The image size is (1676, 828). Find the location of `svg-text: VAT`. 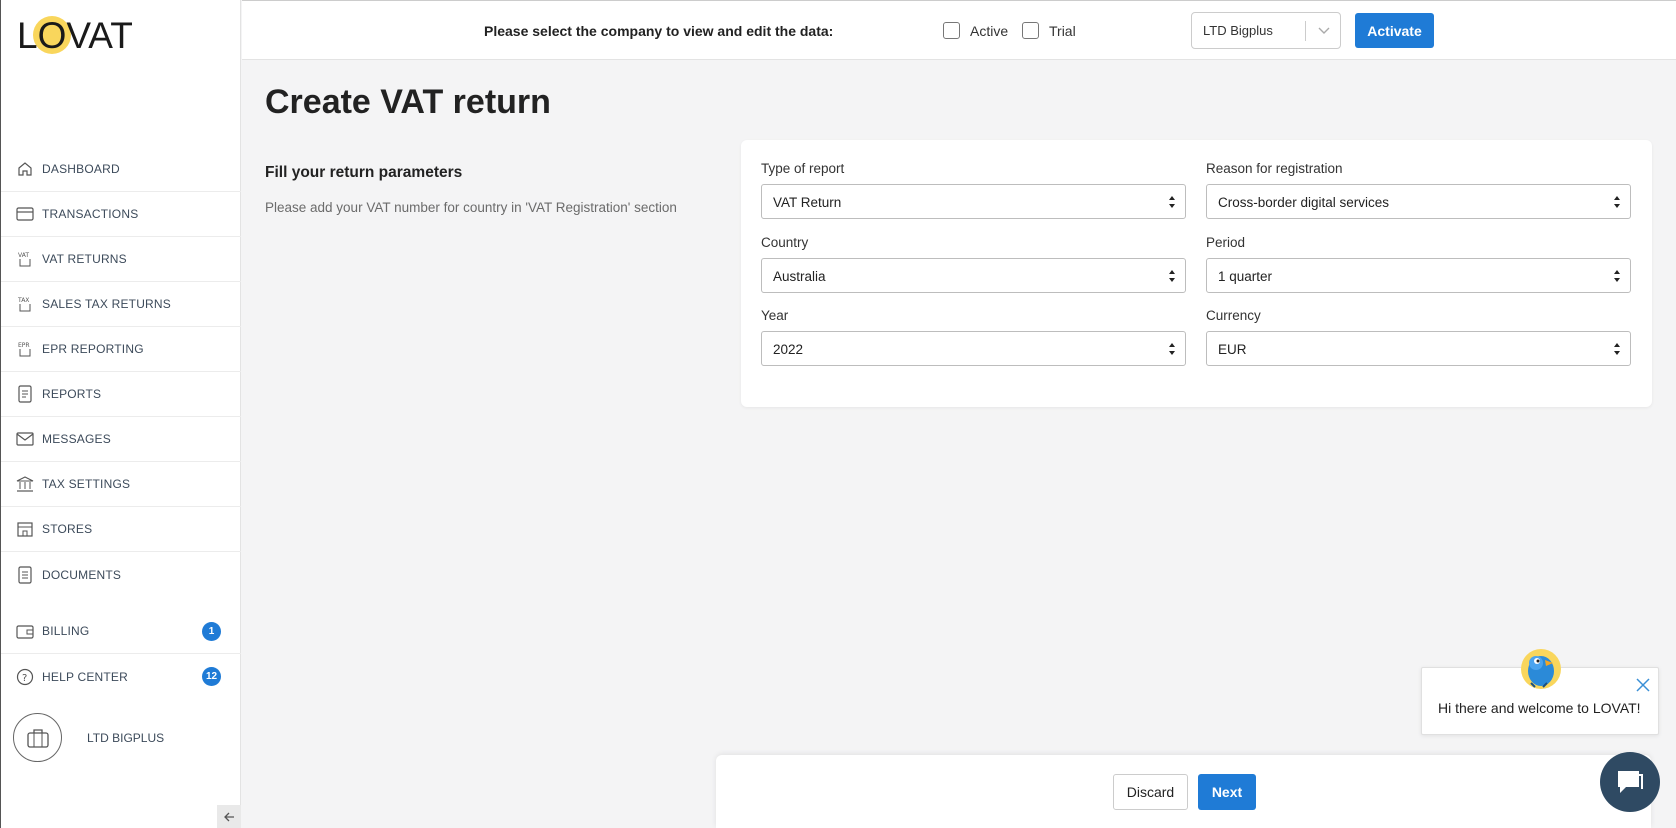

svg-text: VAT is located at coordinates (23, 255).